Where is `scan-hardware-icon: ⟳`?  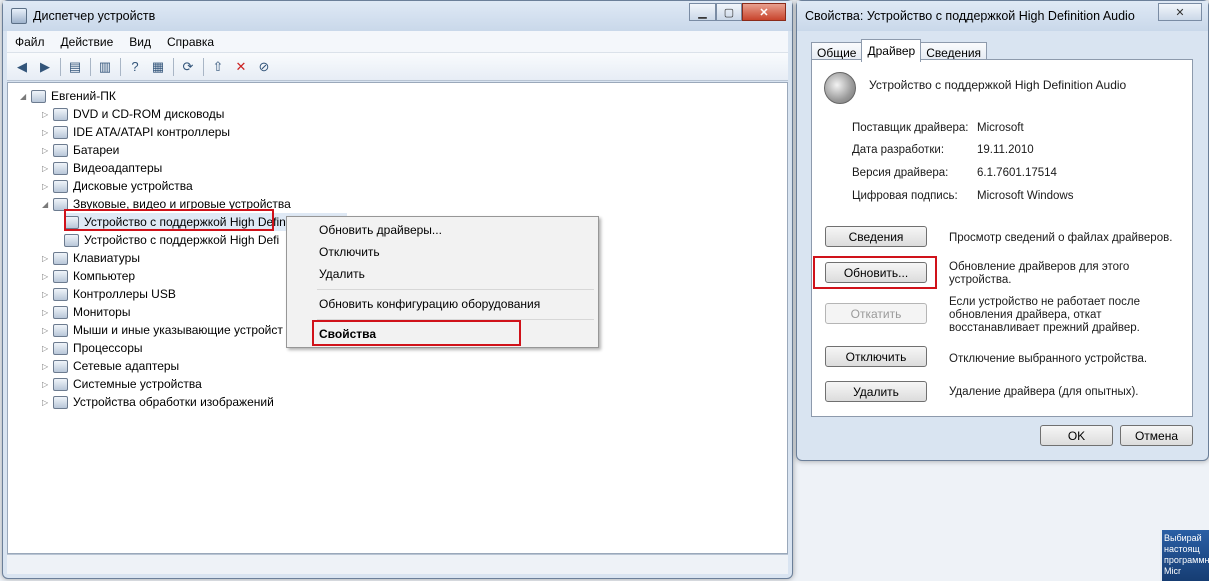 scan-hardware-icon: ⟳ is located at coordinates (188, 67).